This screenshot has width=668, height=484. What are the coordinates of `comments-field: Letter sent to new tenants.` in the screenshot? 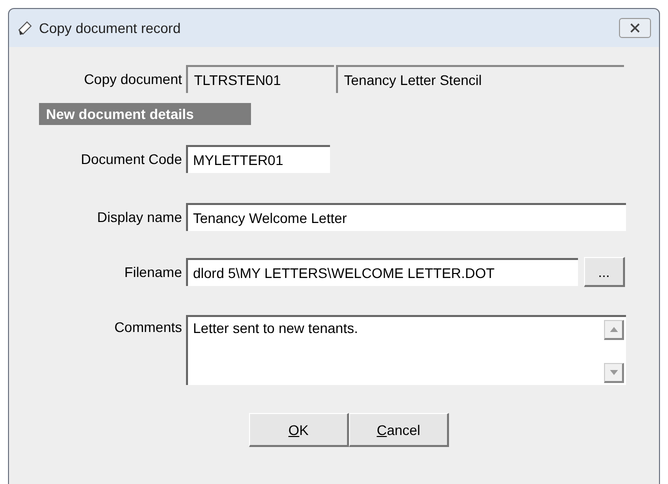 It's located at (406, 350).